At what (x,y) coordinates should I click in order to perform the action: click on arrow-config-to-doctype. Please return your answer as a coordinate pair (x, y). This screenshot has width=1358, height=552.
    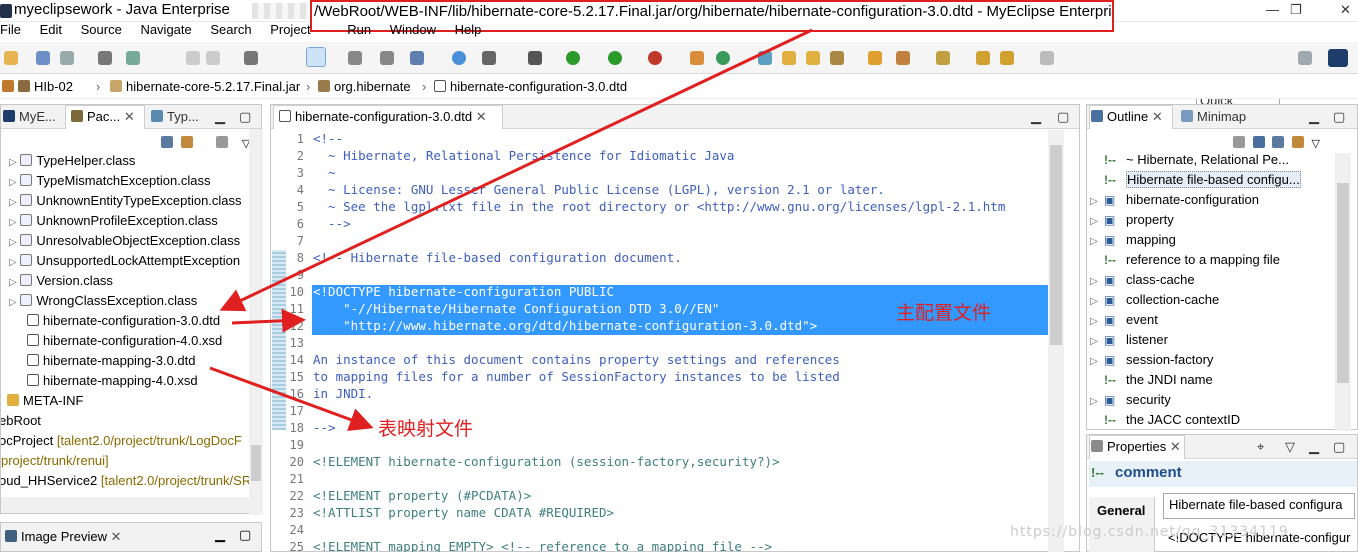
    Looking at the image, I should click on (268, 320).